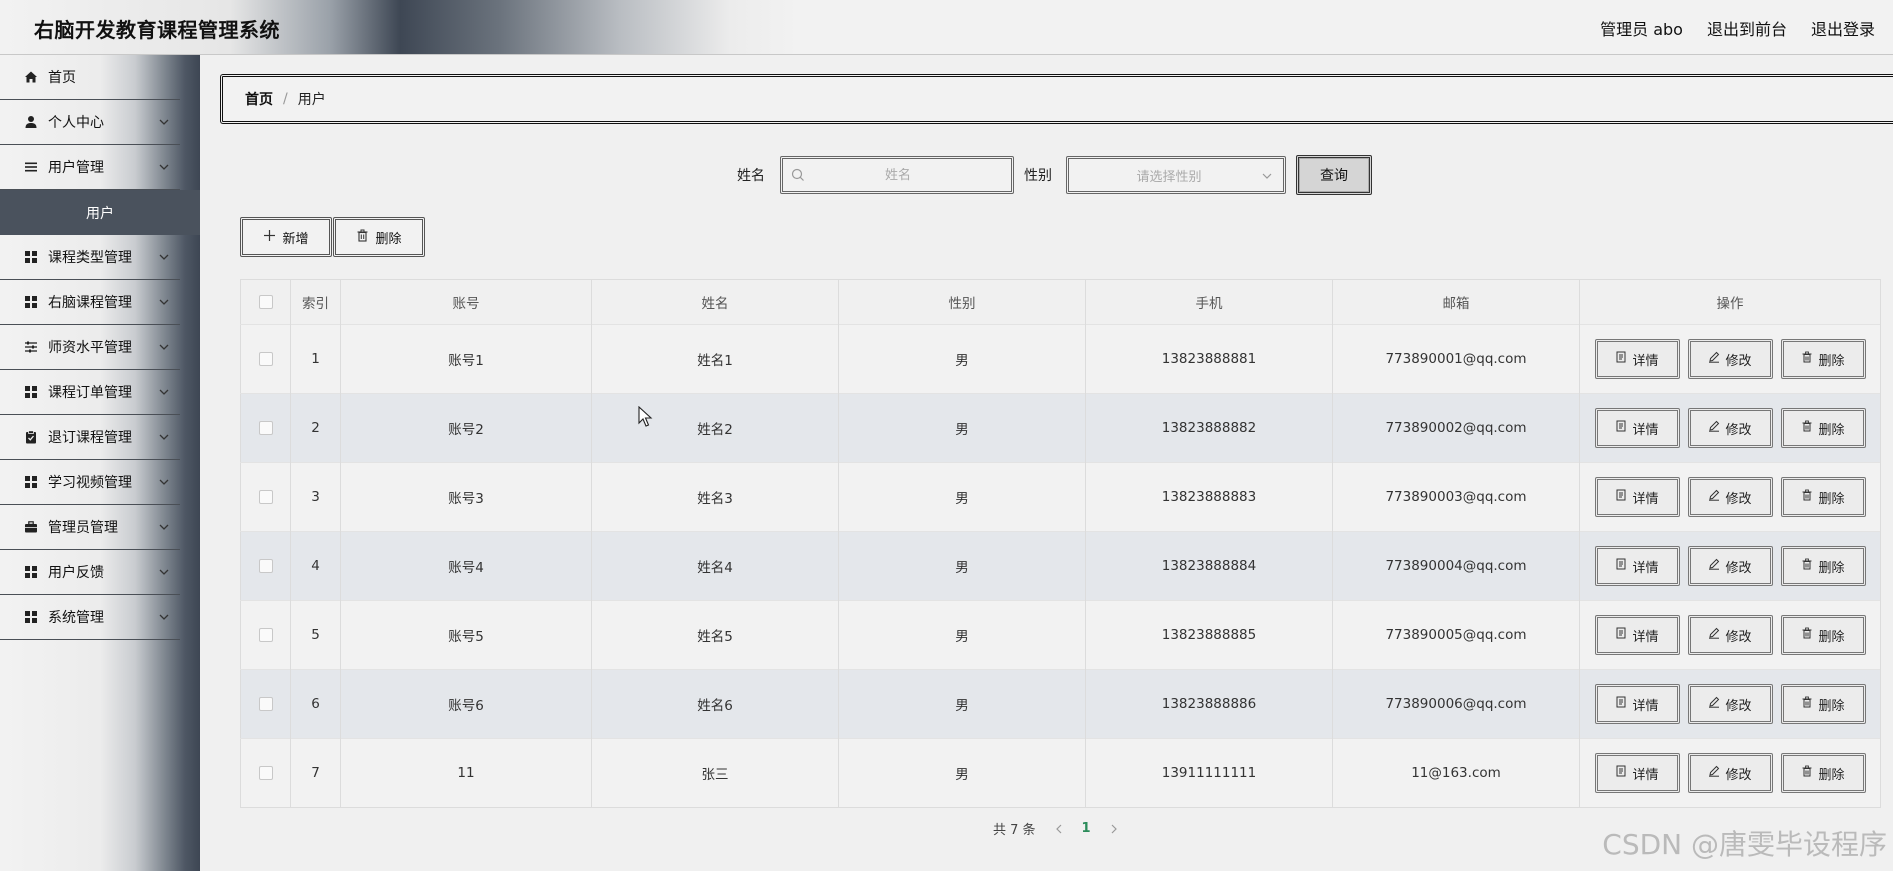 Image resolution: width=1893 pixels, height=871 pixels. I want to click on cell-account: 账号6, so click(466, 704).